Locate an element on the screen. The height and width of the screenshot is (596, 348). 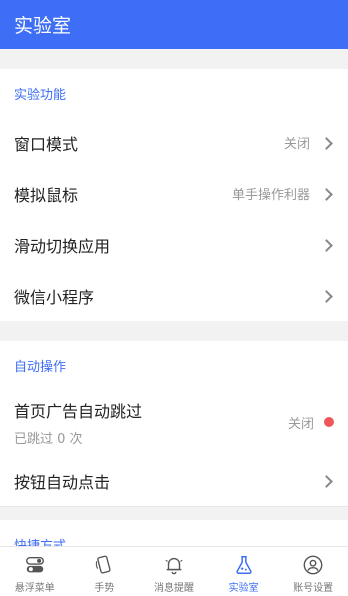
skip-ads-value: 关闭 is located at coordinates (300, 424).